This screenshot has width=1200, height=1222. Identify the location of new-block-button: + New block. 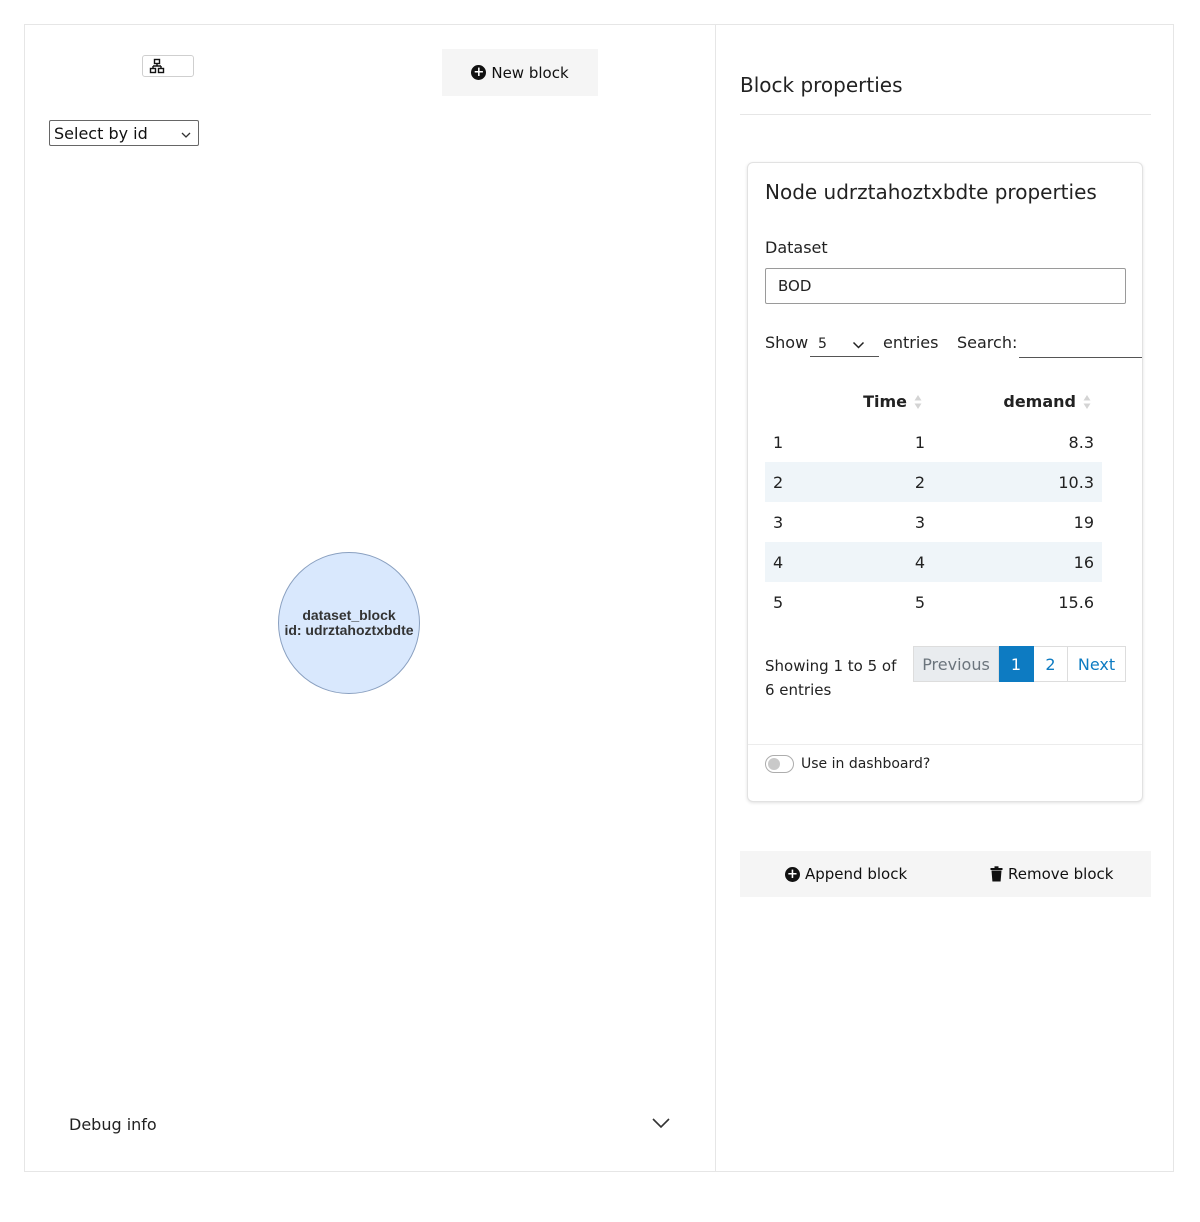
(520, 72).